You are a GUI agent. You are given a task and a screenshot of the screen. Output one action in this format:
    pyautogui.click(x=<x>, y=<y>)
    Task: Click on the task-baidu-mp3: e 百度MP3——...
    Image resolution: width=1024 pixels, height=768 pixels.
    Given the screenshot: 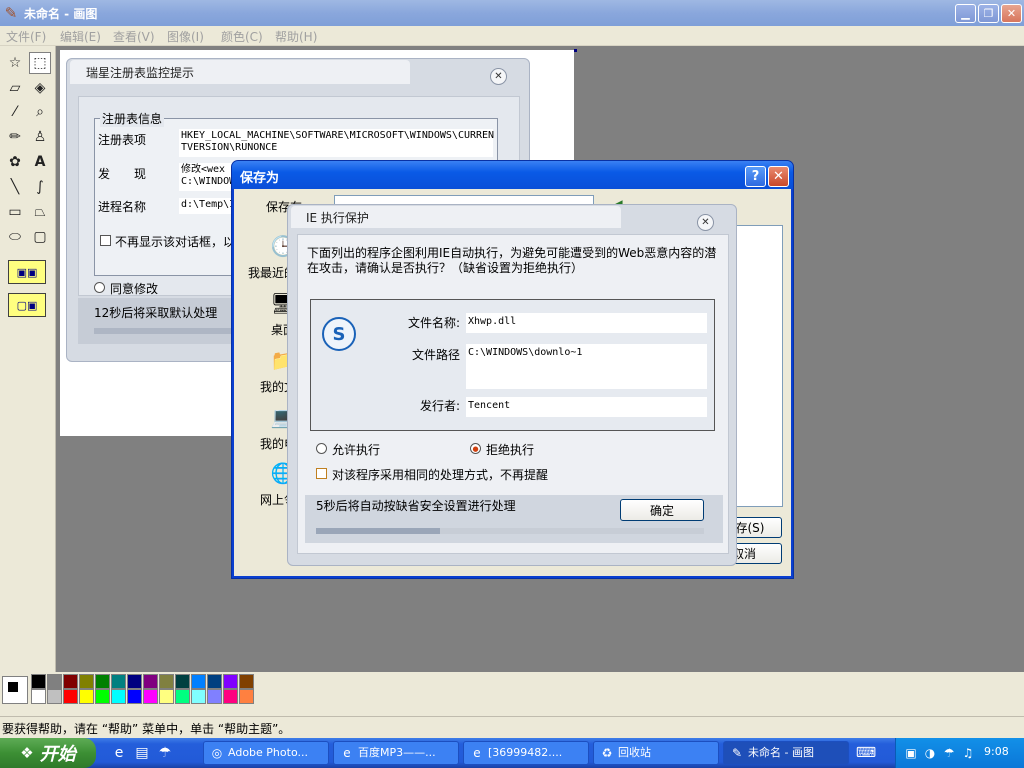 What is the action you would take?
    pyautogui.click(x=396, y=753)
    